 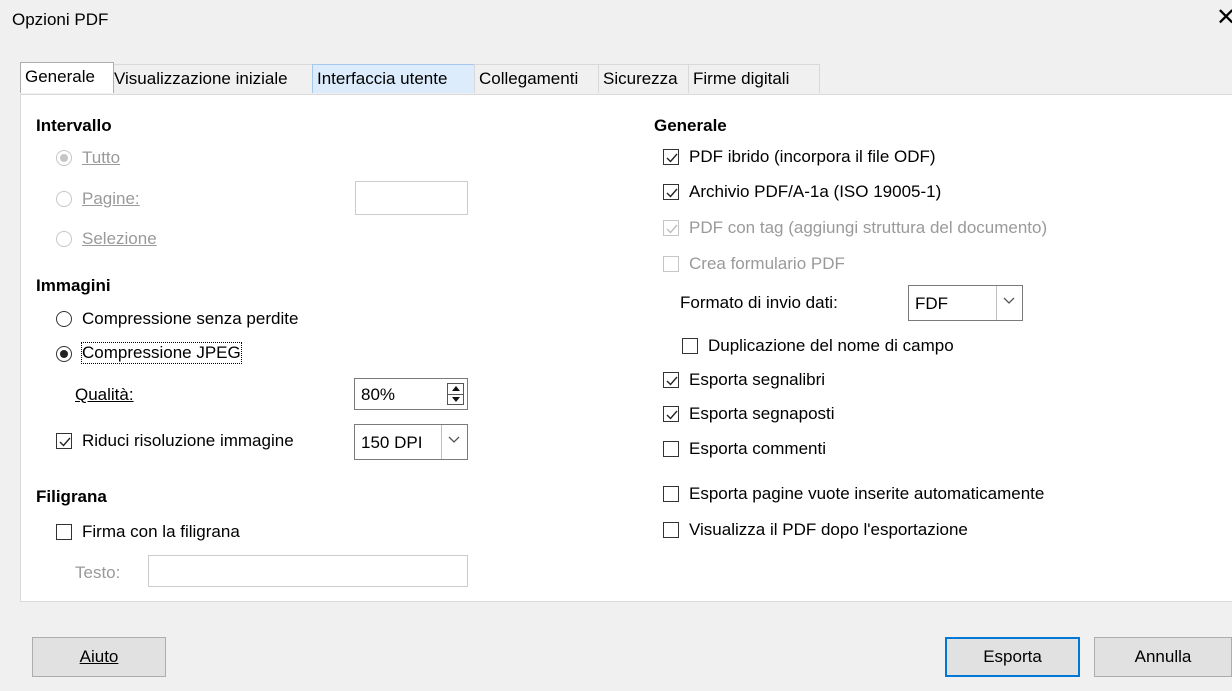 I want to click on checkbox-crea-formulario-label: Crea formulario PDF, so click(x=767, y=263).